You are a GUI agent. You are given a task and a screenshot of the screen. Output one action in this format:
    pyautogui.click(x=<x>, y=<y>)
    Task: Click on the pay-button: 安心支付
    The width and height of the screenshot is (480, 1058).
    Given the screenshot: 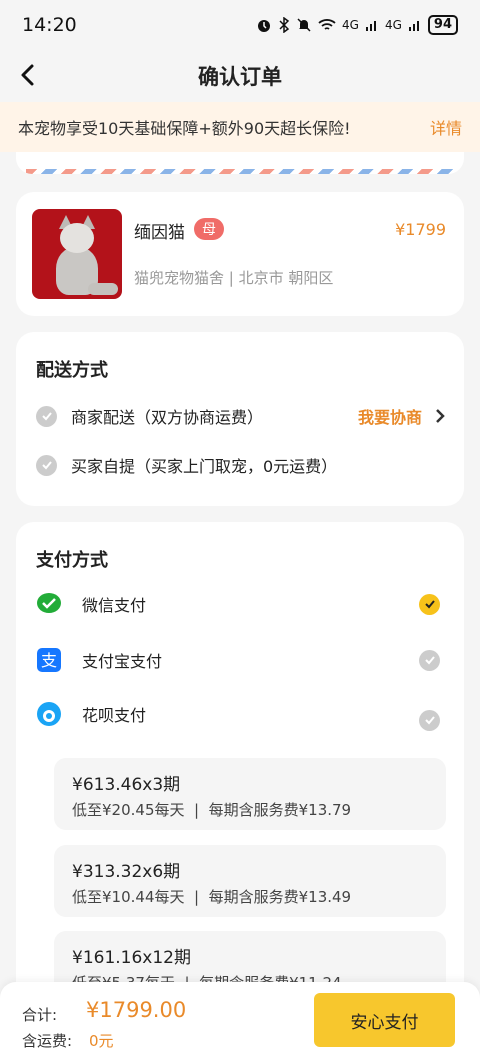 What is the action you would take?
    pyautogui.click(x=384, y=1020)
    